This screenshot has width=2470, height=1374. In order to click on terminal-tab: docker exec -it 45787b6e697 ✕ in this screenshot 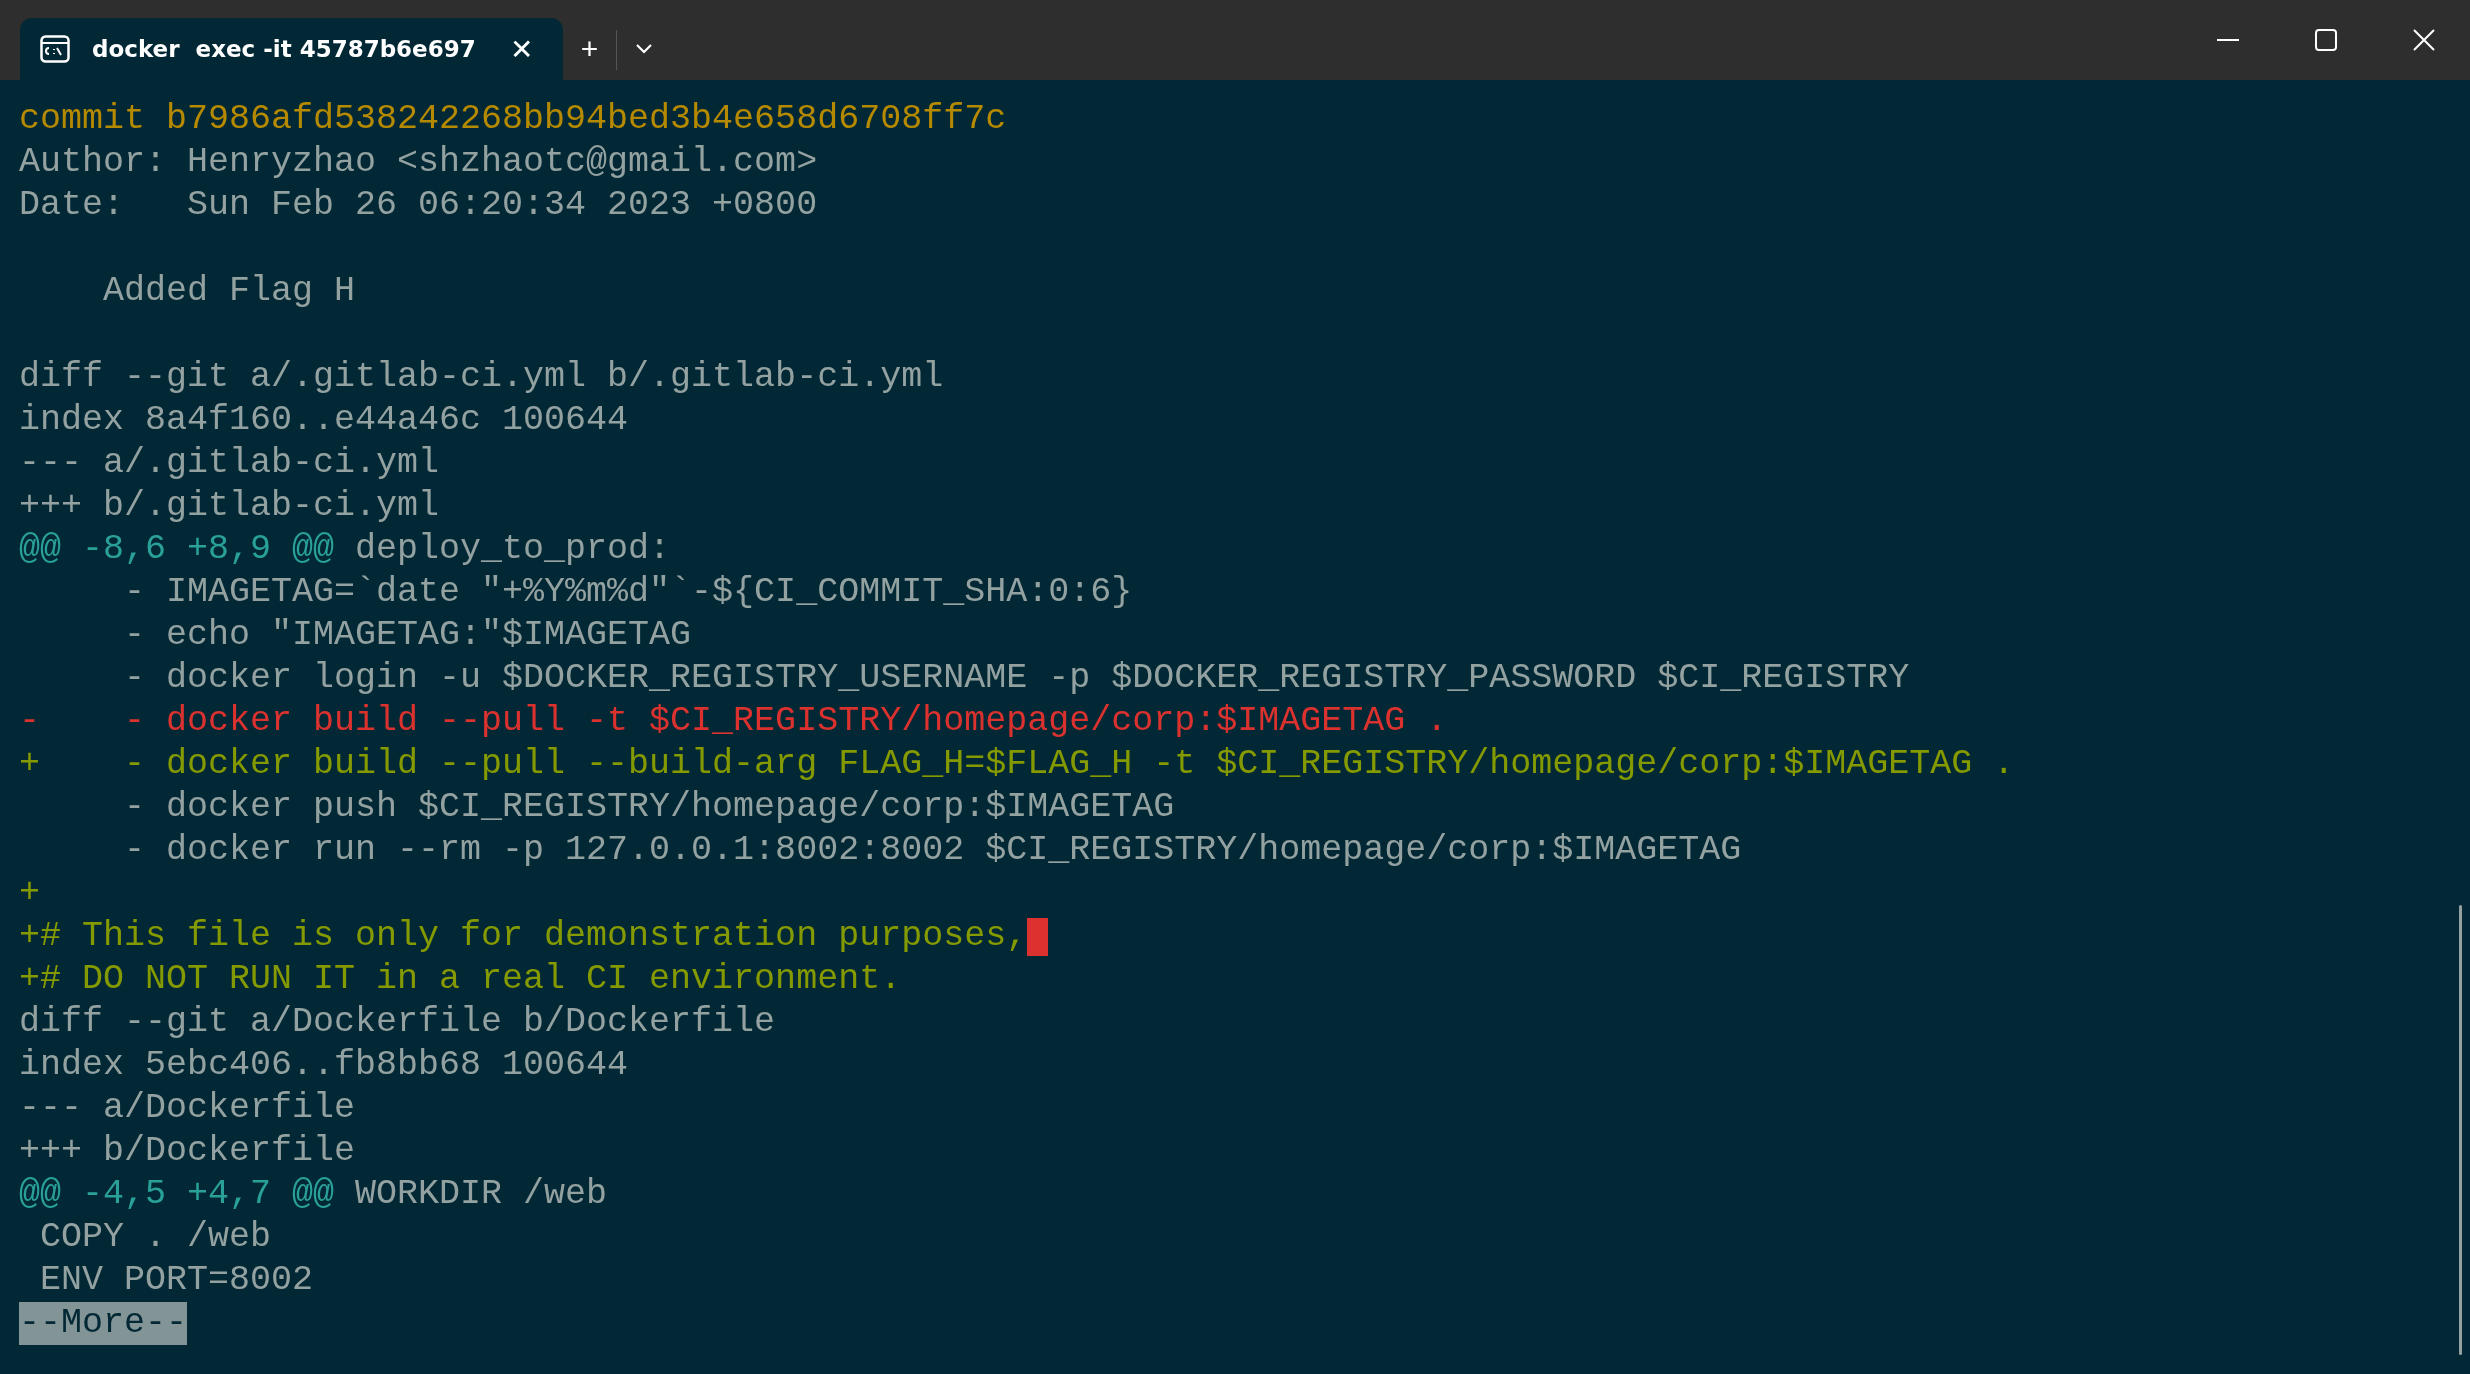, I will do `click(291, 49)`.